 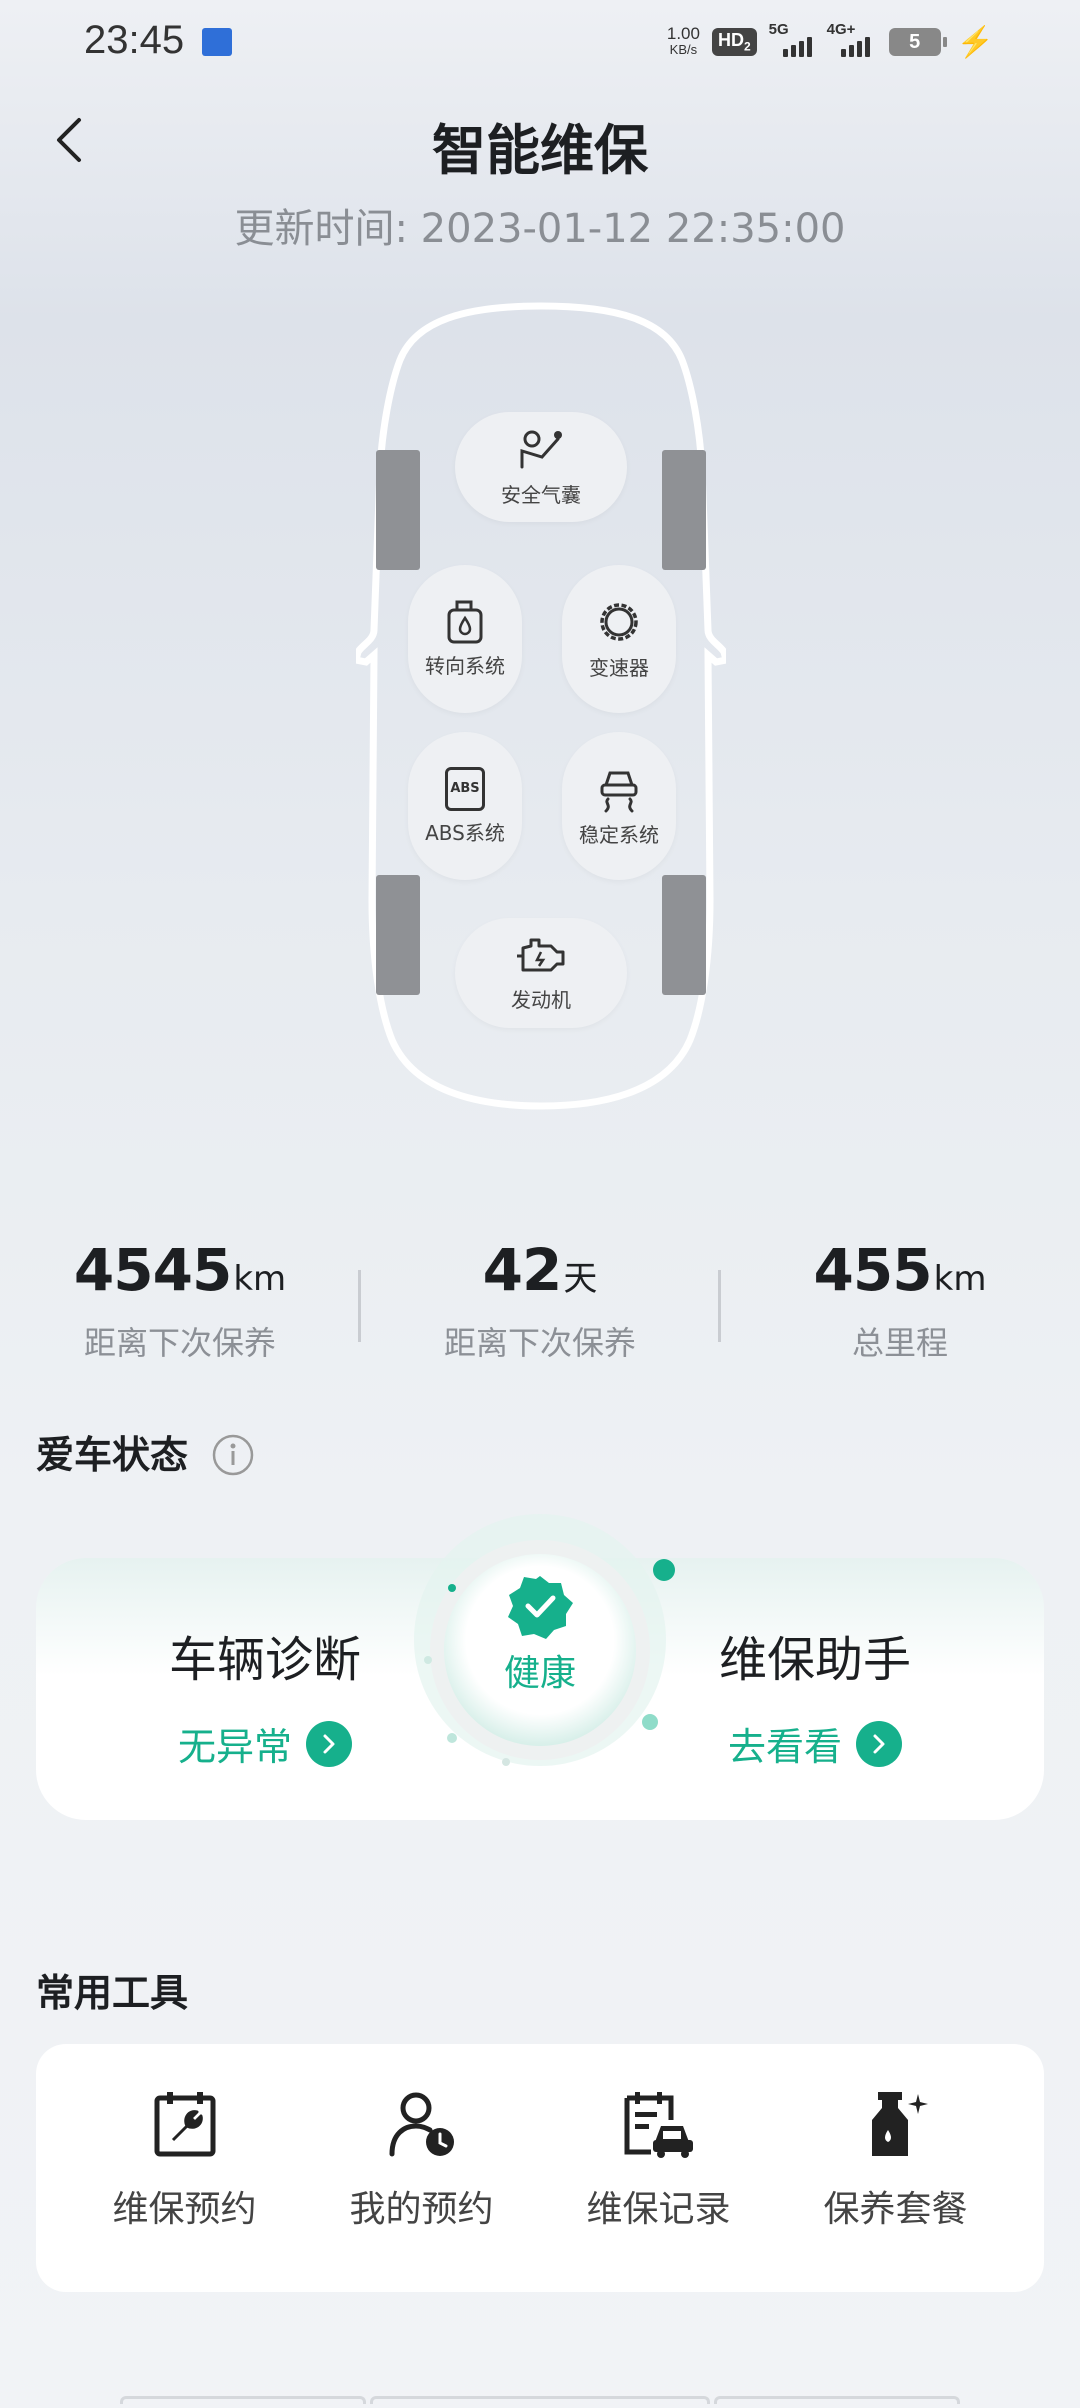 What do you see at coordinates (815, 1695) in the screenshot?
I see `maintenance-assistant-block: 维保助手 去看看` at bounding box center [815, 1695].